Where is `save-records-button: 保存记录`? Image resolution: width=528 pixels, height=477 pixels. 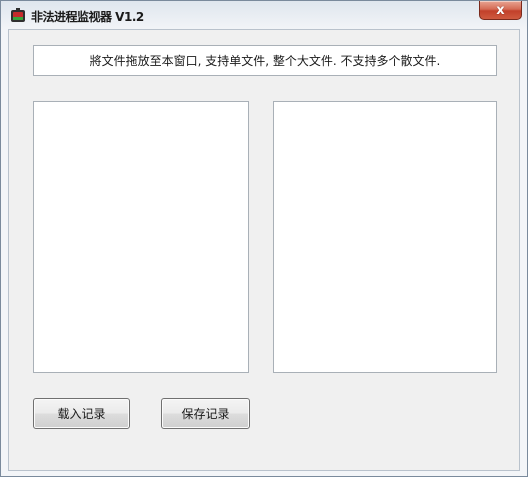 save-records-button: 保存记录 is located at coordinates (205, 413).